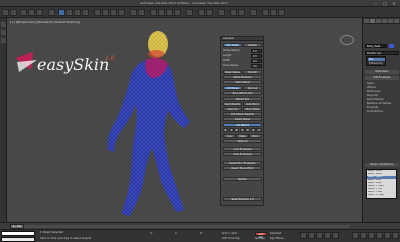 This screenshot has height=242, width=400. Describe the element at coordinates (242, 99) in the screenshot. I see `weight-tool-button: Weight Tool` at that location.